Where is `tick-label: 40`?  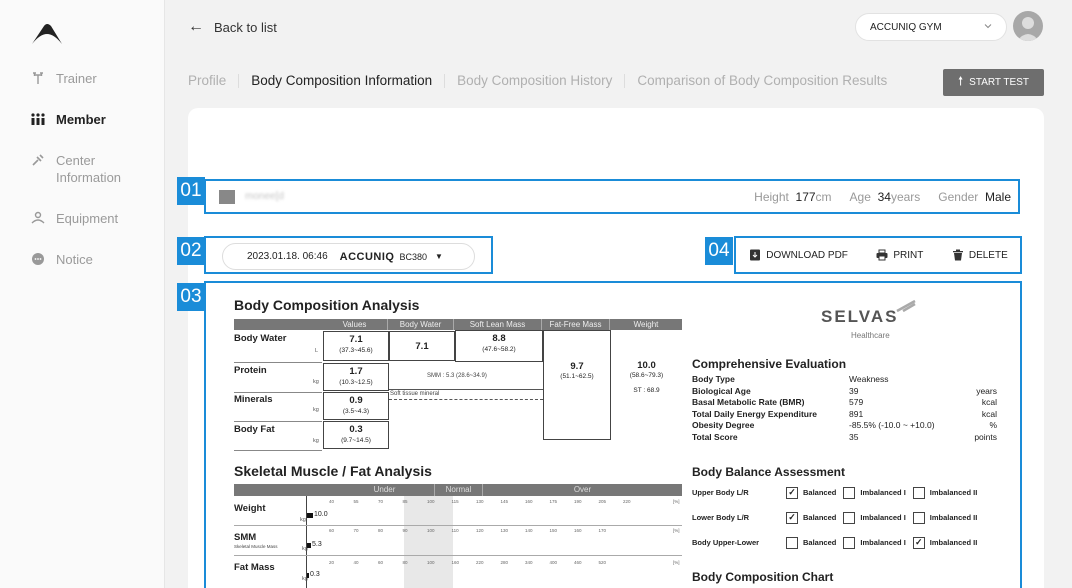 tick-label: 40 is located at coordinates (356, 562).